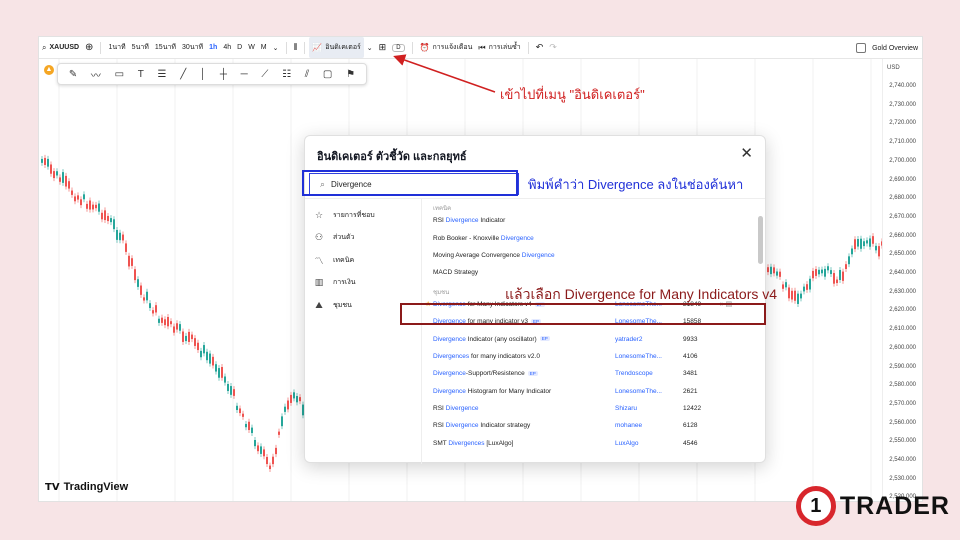  What do you see at coordinates (213, 47) in the screenshot?
I see `interval-tab: 1h` at bounding box center [213, 47].